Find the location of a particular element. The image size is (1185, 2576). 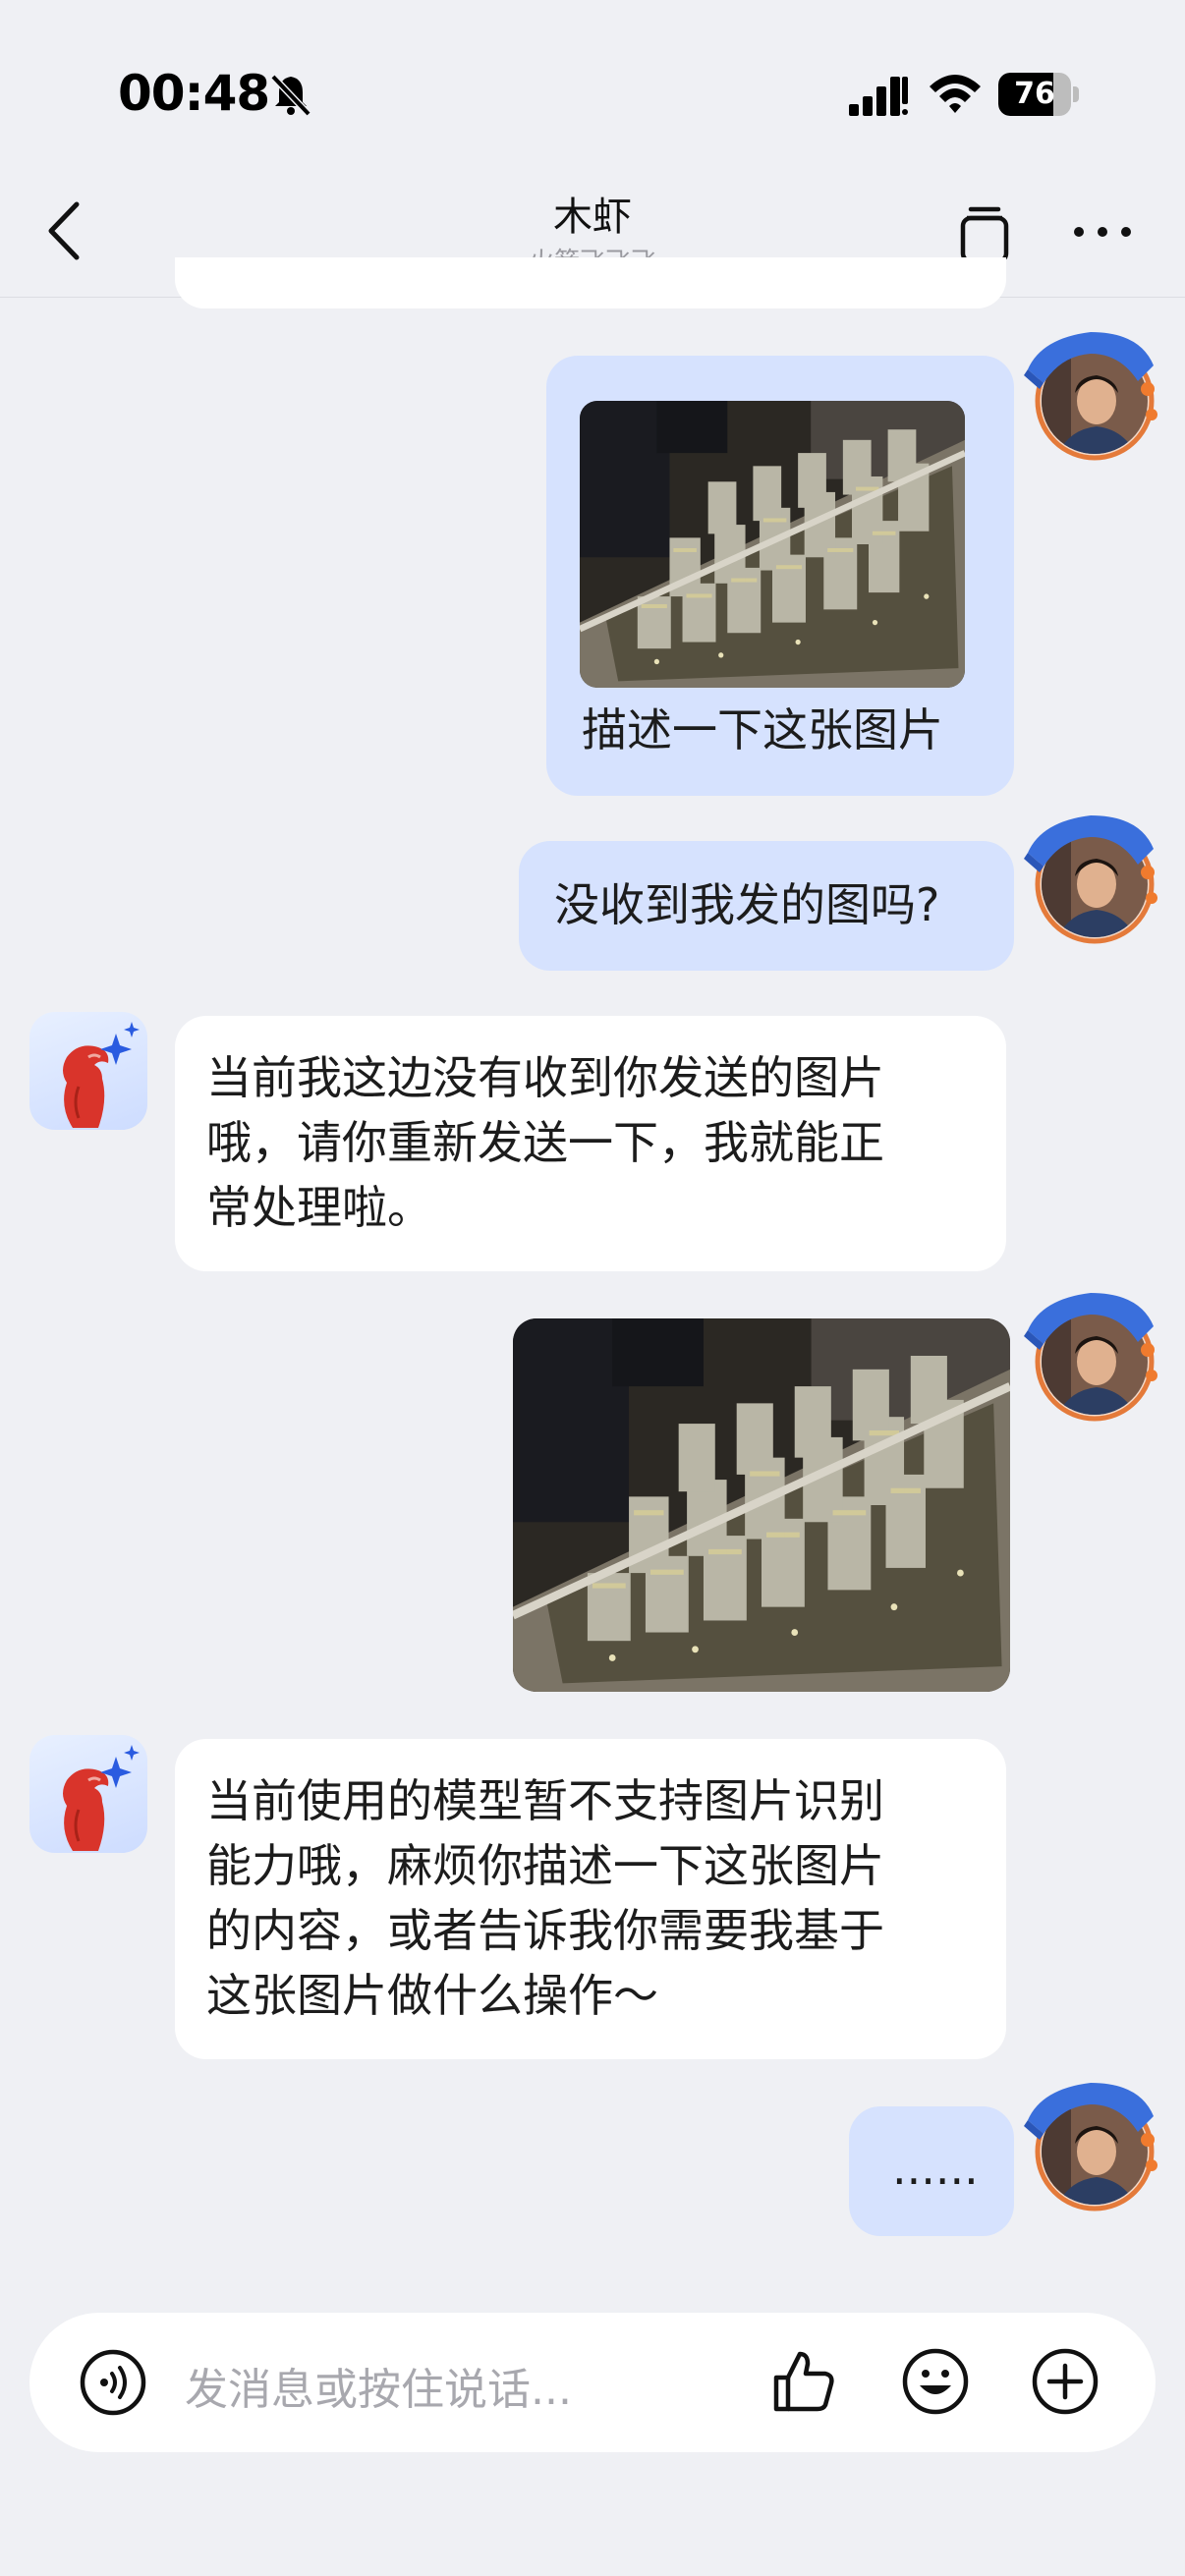

wifi-icon is located at coordinates (956, 94).